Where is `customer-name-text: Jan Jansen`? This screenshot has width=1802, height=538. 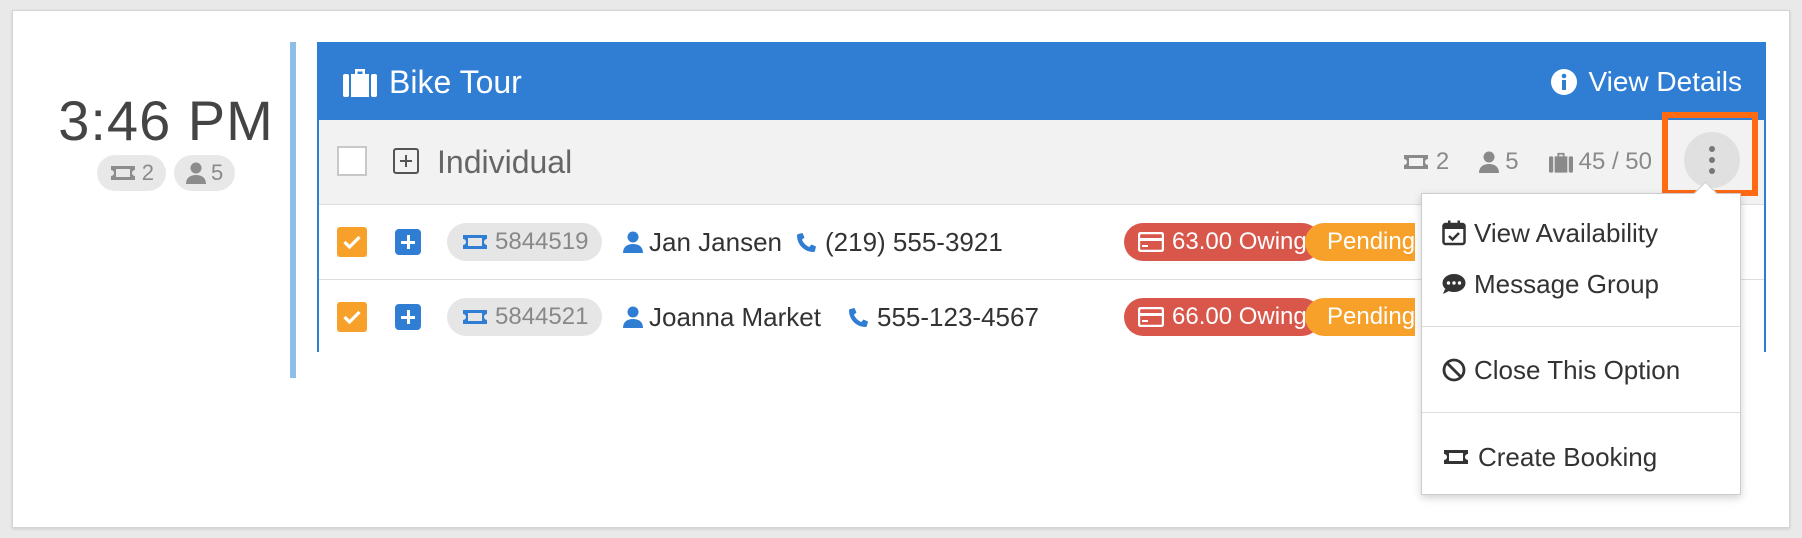
customer-name-text: Jan Jansen is located at coordinates (715, 241).